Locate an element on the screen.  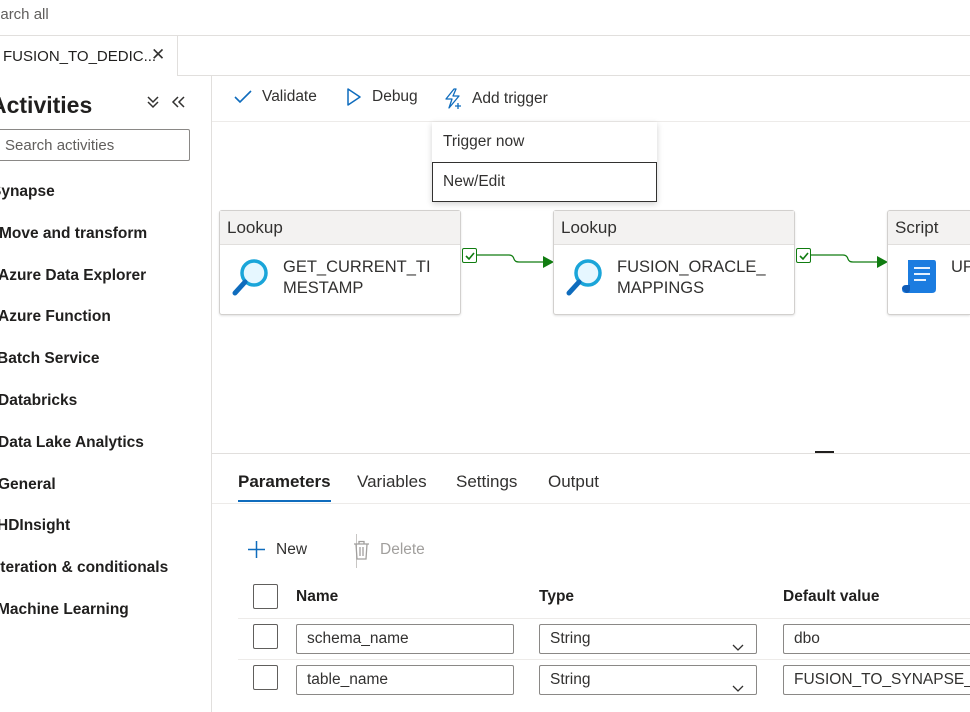
search-activities-input is located at coordinates (94, 145).